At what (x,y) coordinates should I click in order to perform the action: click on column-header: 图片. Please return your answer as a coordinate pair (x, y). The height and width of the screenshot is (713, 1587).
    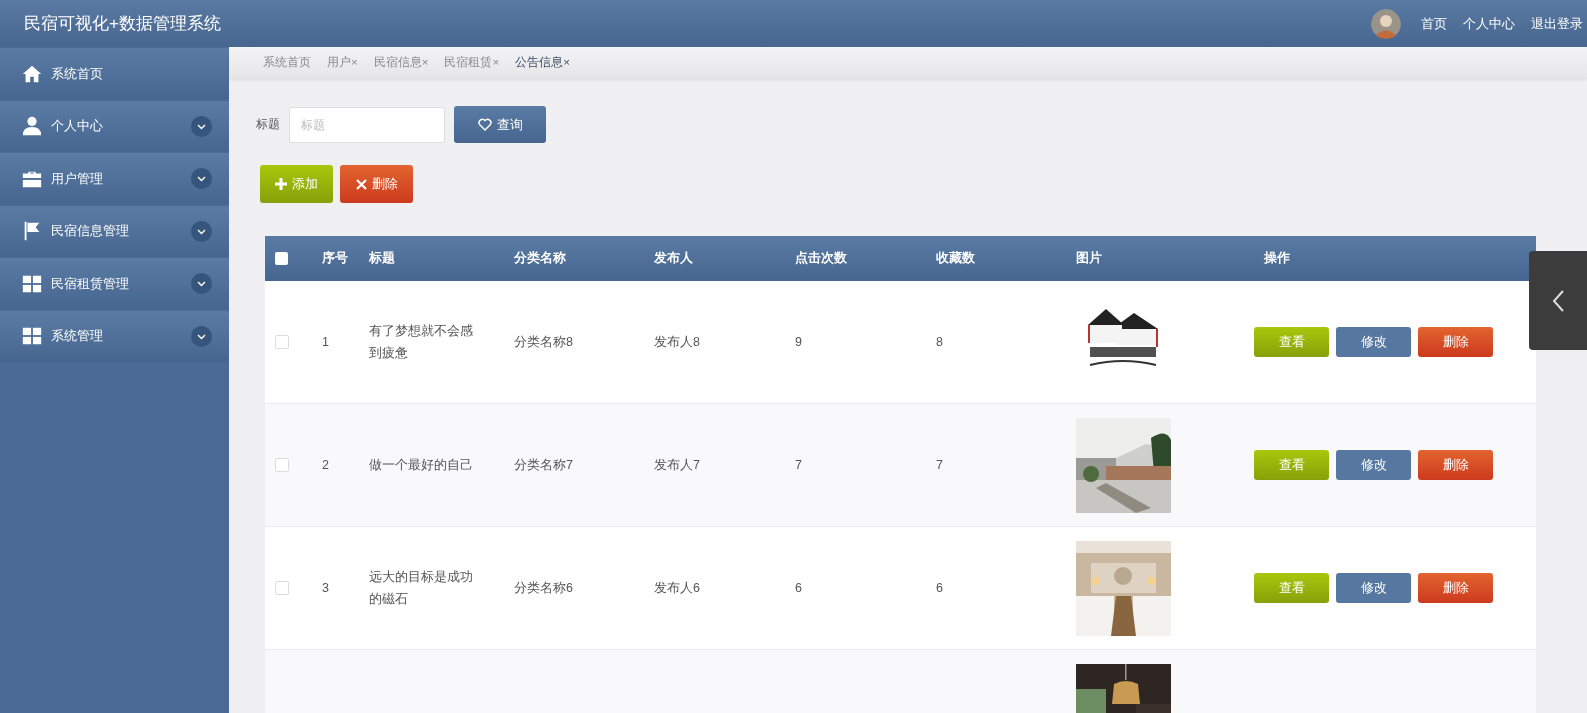
    Looking at the image, I should click on (1089, 258).